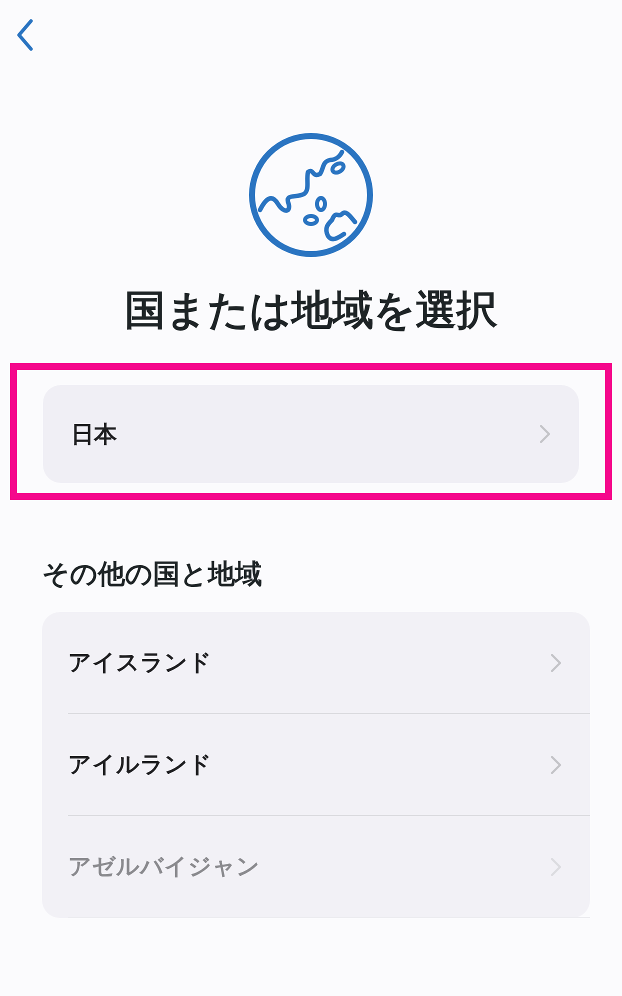 This screenshot has height=996, width=622. What do you see at coordinates (311, 434) in the screenshot?
I see `country-row: 日本` at bounding box center [311, 434].